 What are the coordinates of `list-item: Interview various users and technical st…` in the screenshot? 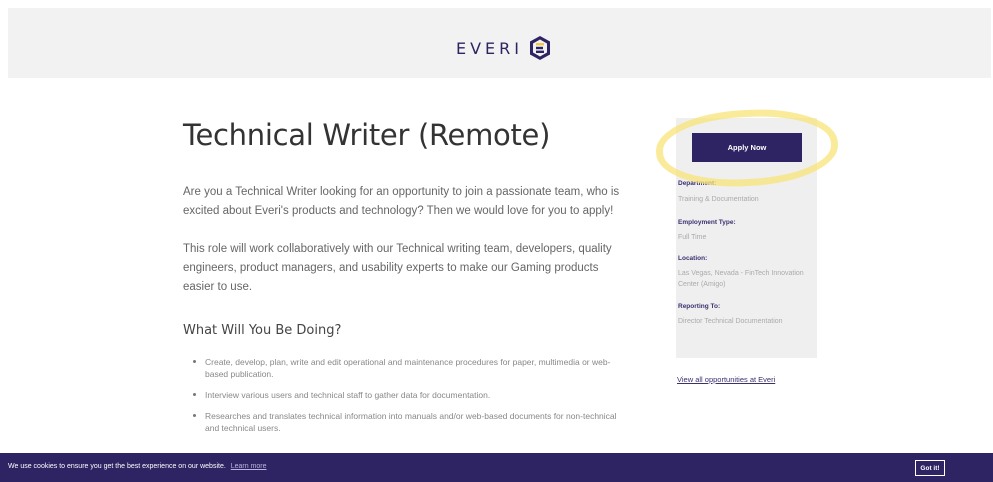 It's located at (403, 395).